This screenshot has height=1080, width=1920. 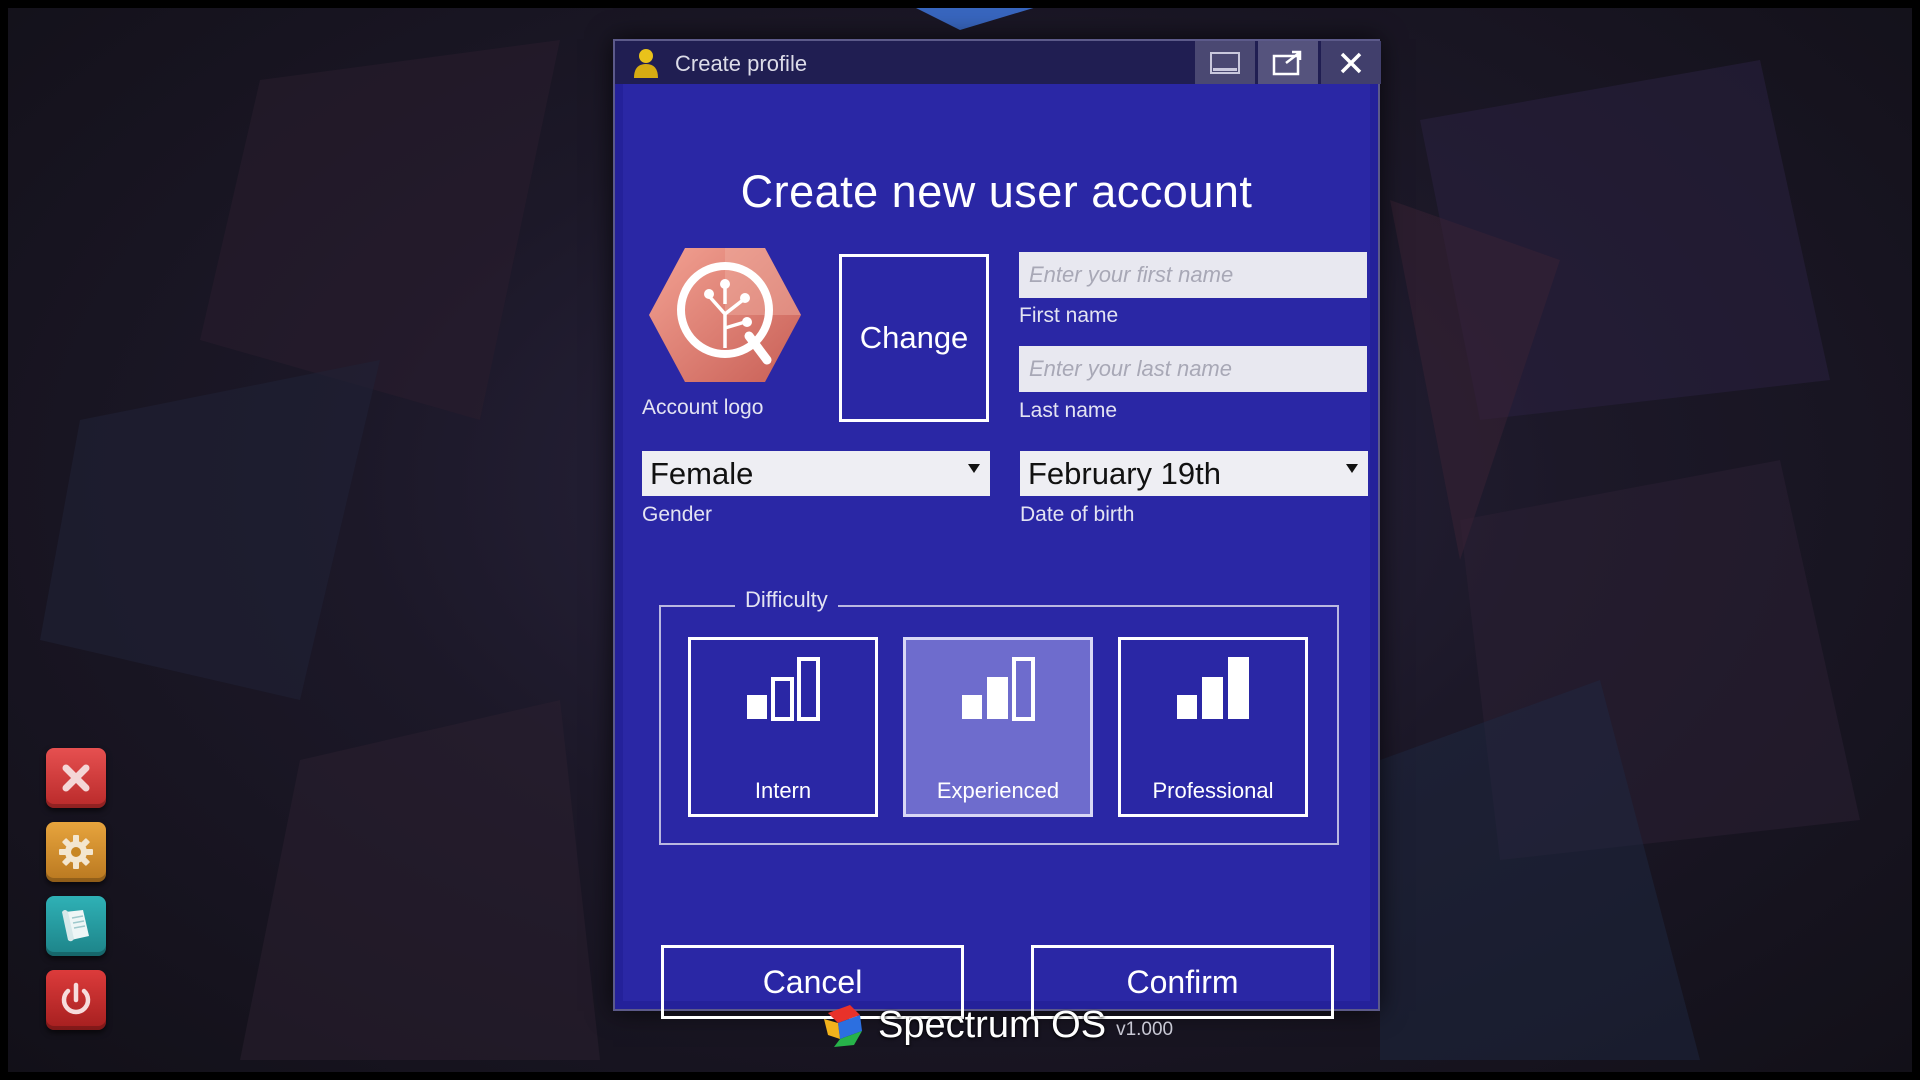 I want to click on dock, so click(x=76, y=889).